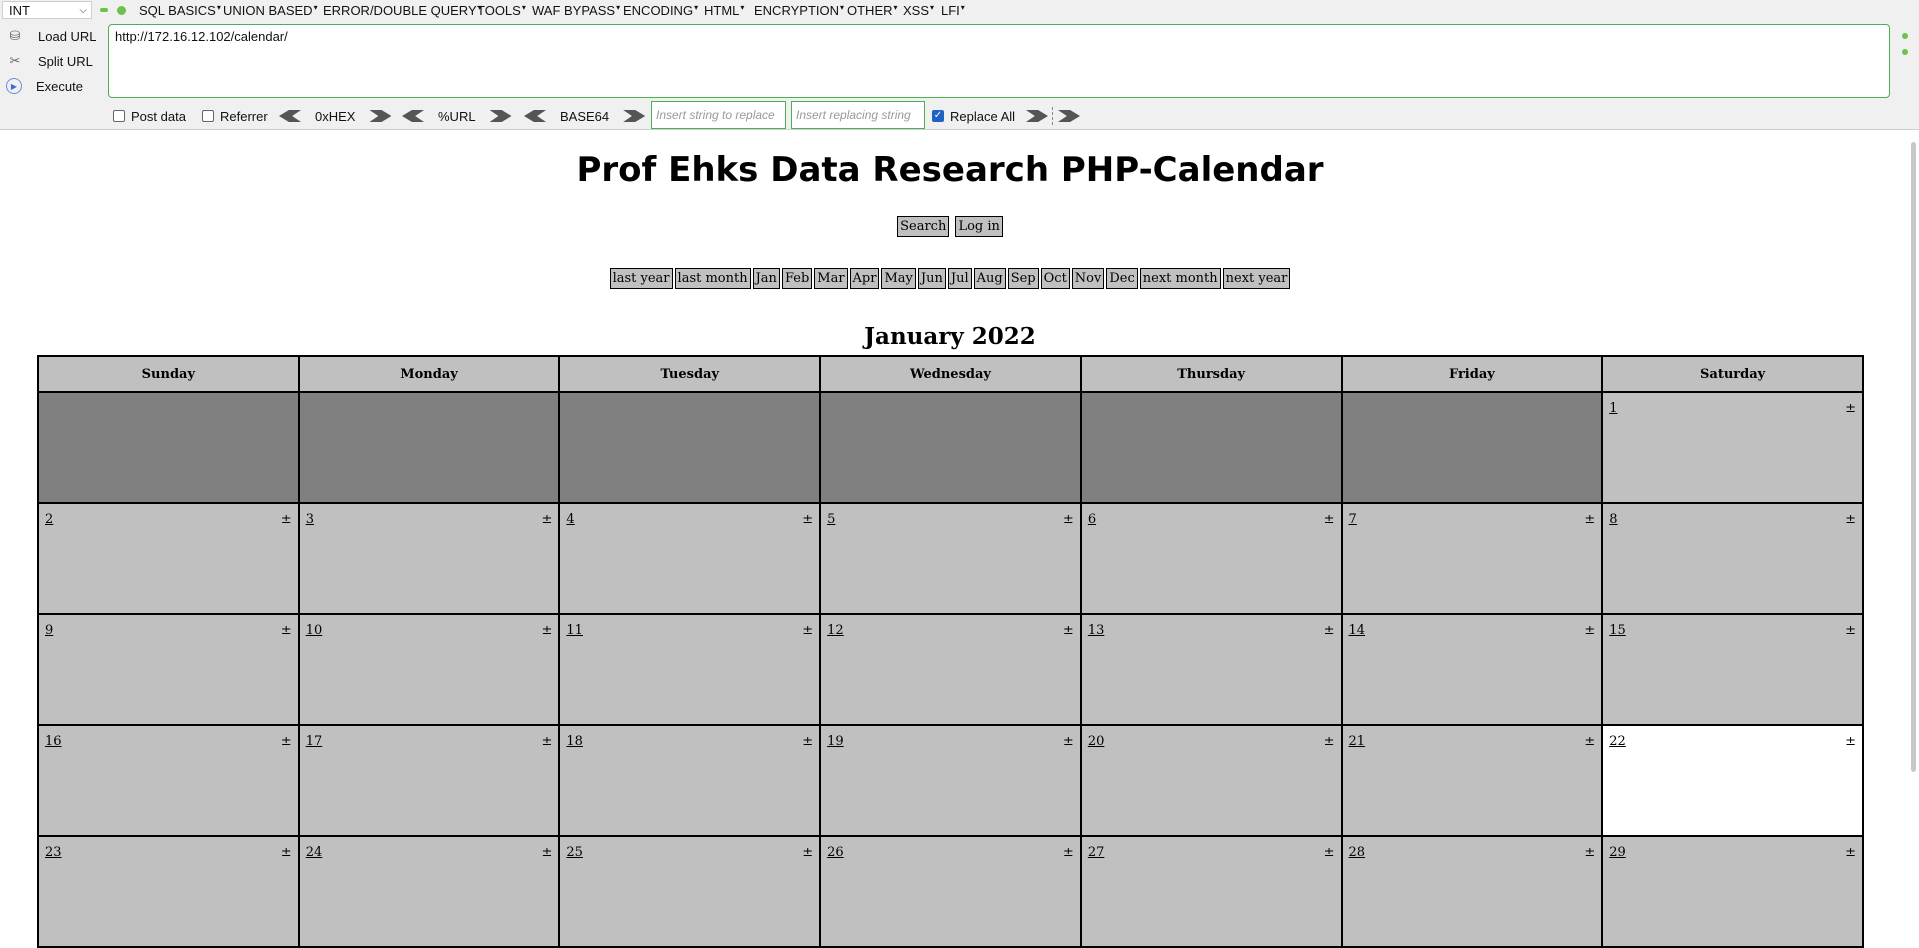  I want to click on split-url-button: ✂ Split URL, so click(49, 61).